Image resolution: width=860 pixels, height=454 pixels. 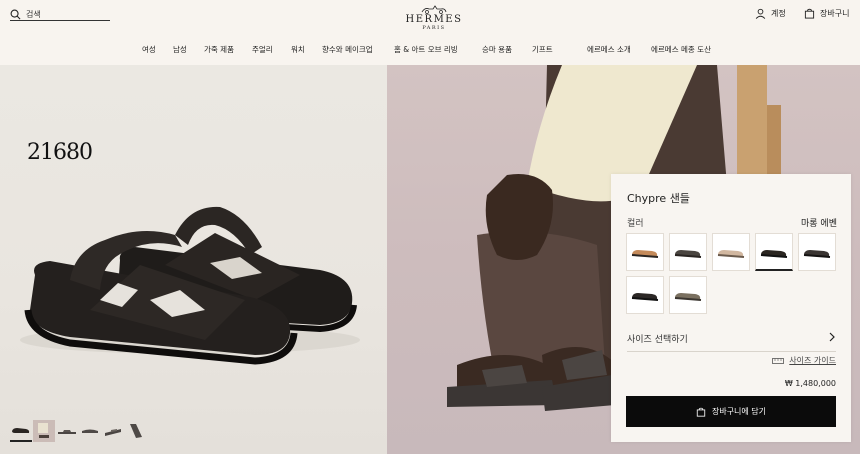 I want to click on sandal-product-image, so click(x=190, y=285).